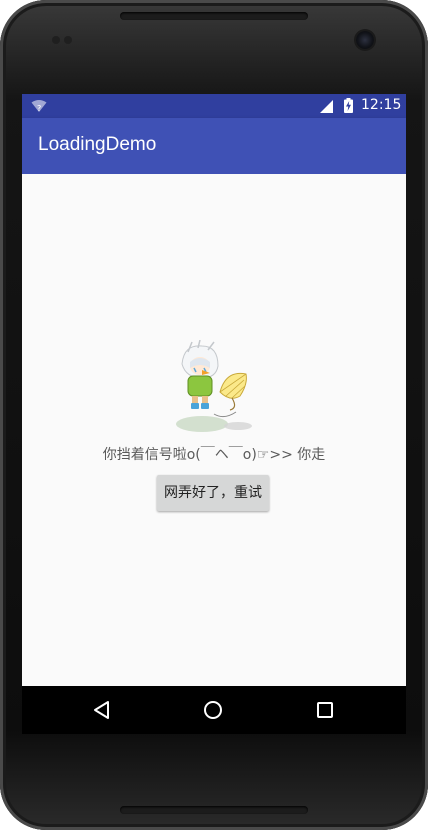 Image resolution: width=428 pixels, height=830 pixels. I want to click on status-time: 12:15, so click(381, 105).